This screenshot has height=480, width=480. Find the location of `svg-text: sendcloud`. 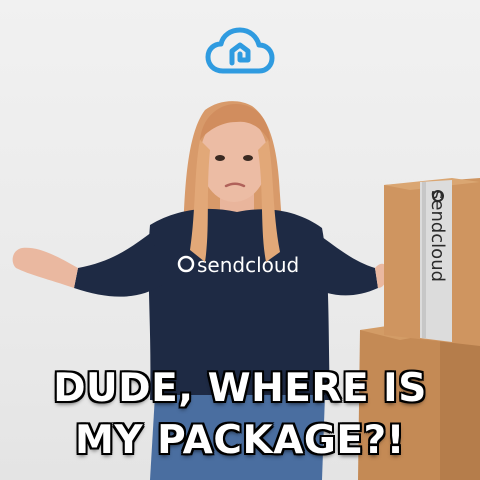

svg-text: sendcloud is located at coordinates (437, 236).